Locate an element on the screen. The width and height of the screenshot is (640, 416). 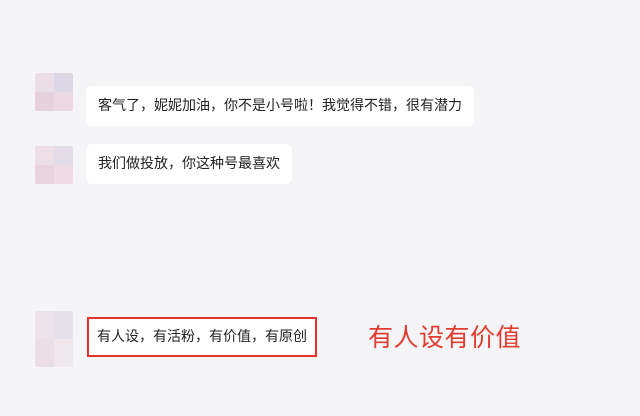
message-bubble: 客气了，妮妮加油，你不是小号啦！我觉得不错，很有潜力 is located at coordinates (280, 106).